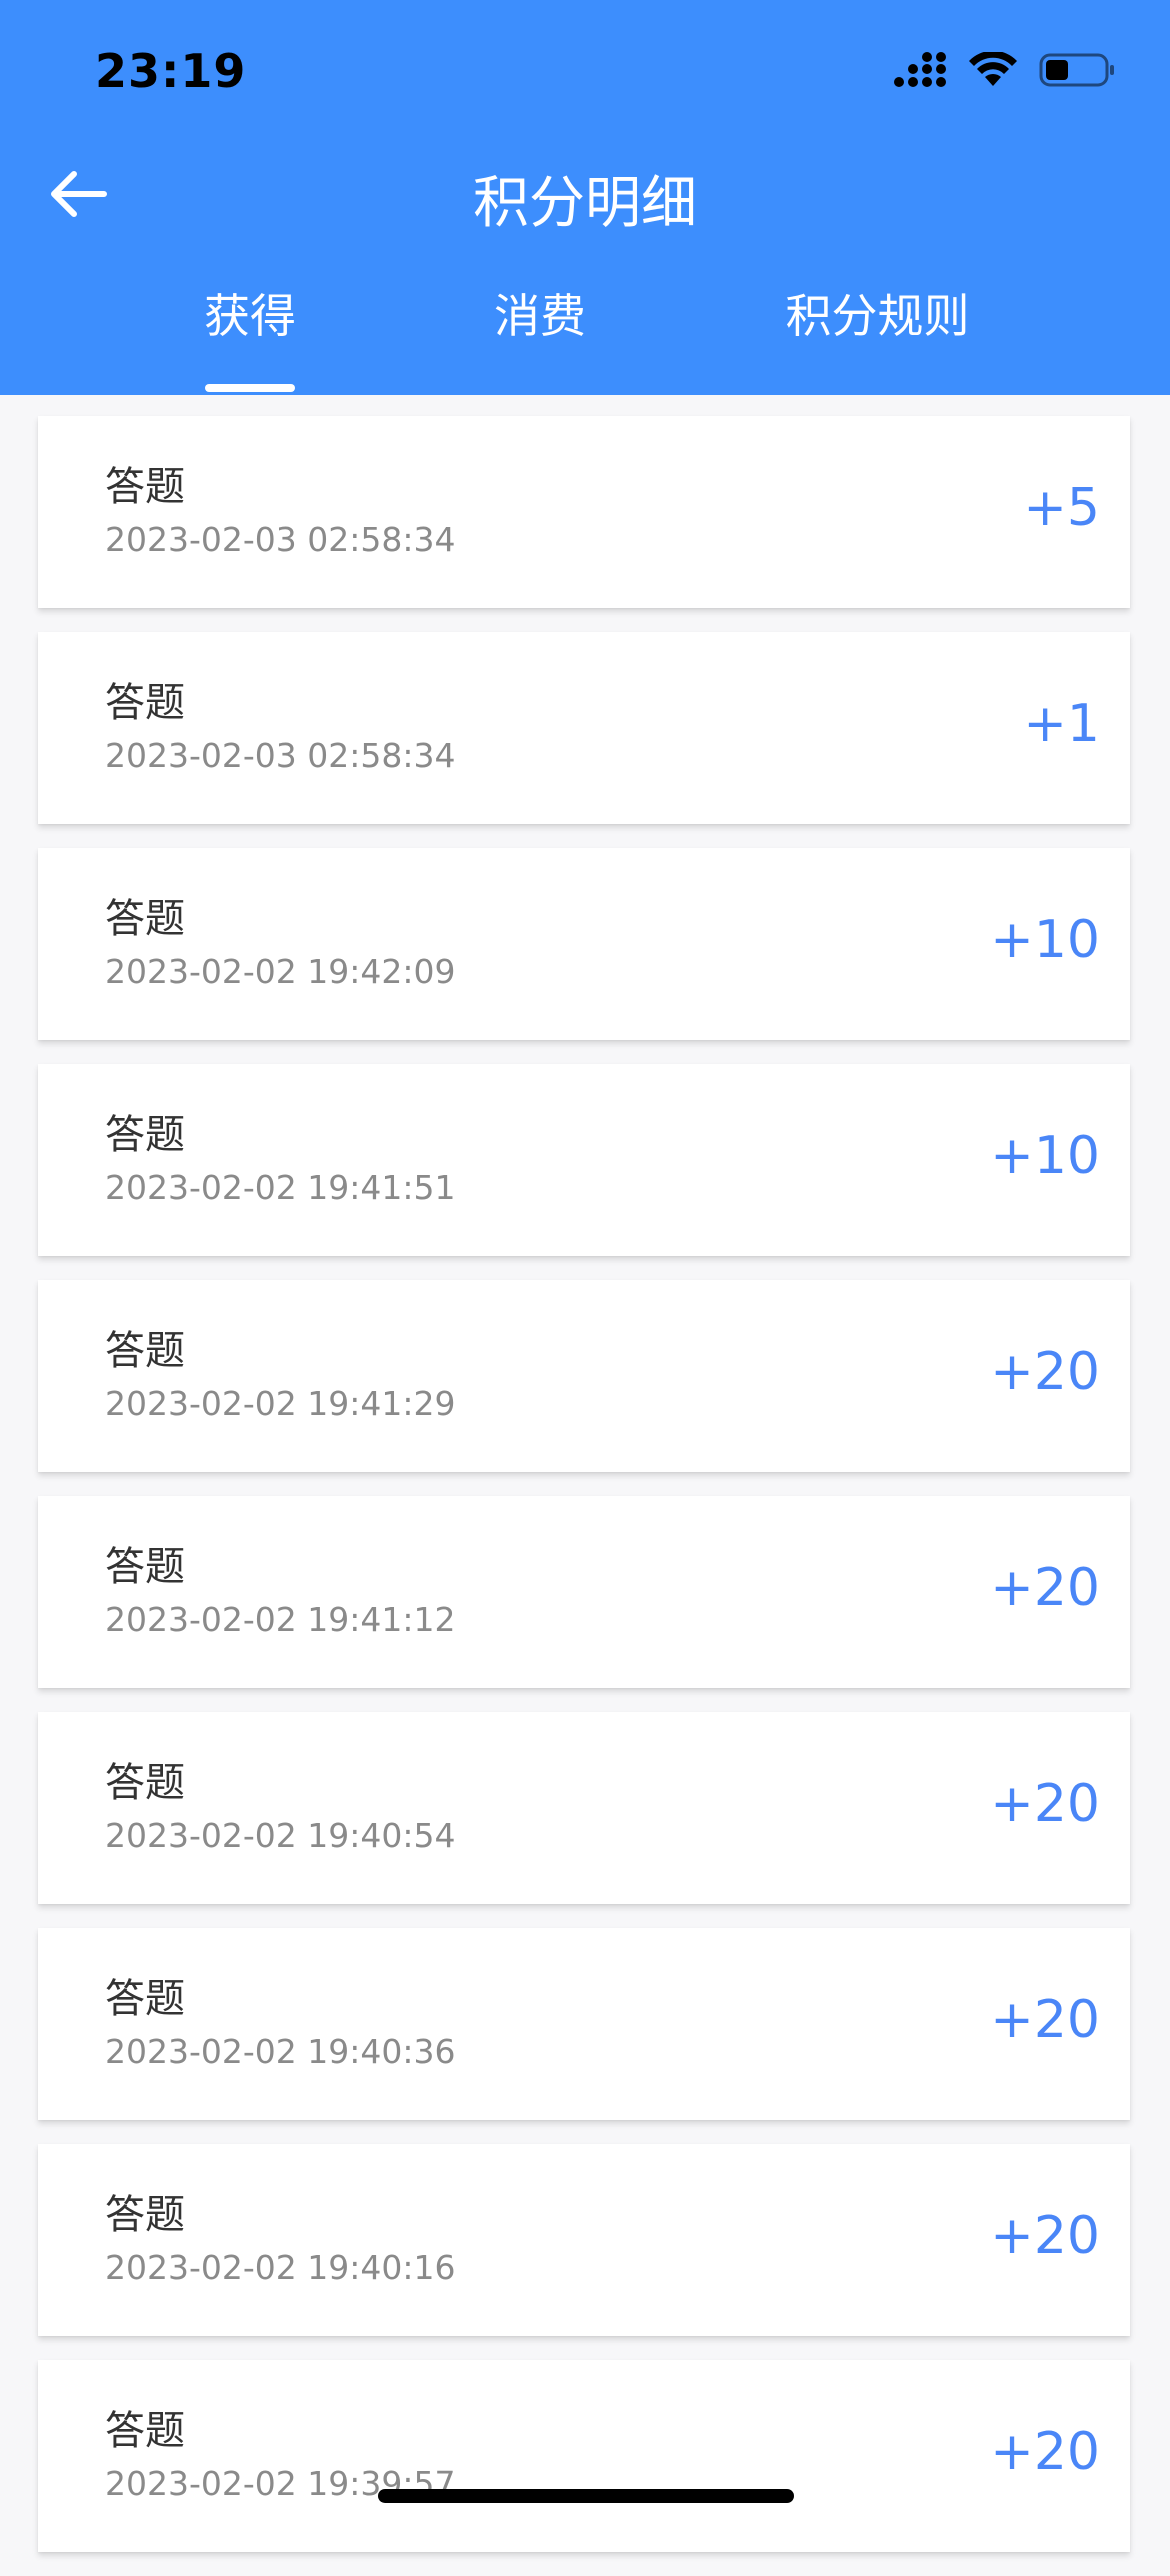 This screenshot has width=1170, height=2576. I want to click on page-title: 积分明细, so click(585, 203).